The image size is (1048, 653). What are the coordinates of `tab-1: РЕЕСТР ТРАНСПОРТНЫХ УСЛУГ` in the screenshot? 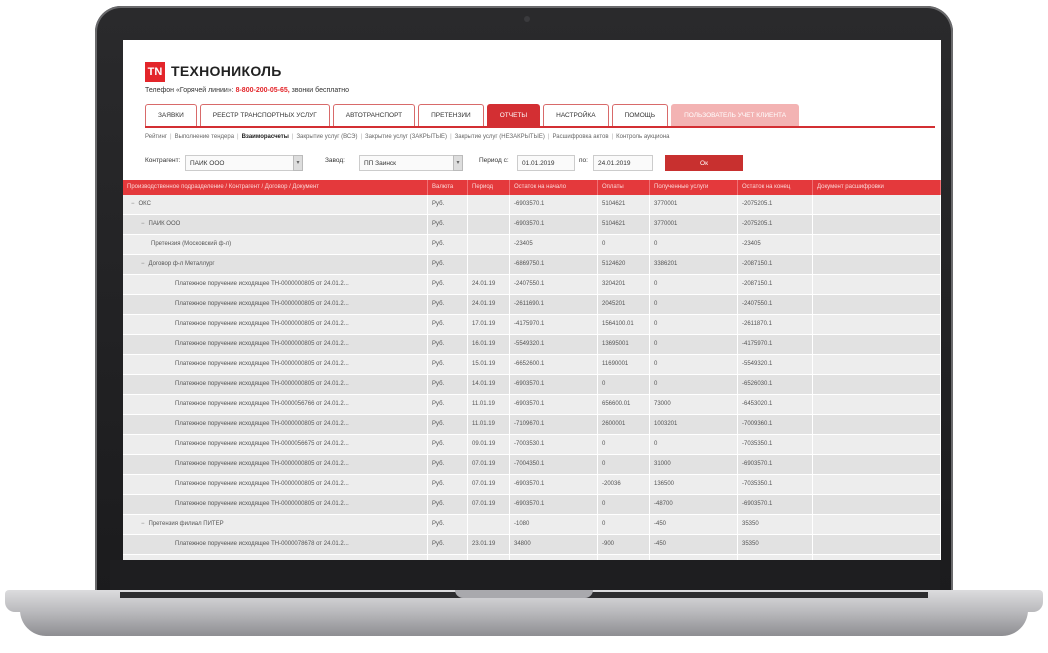 It's located at (264, 115).